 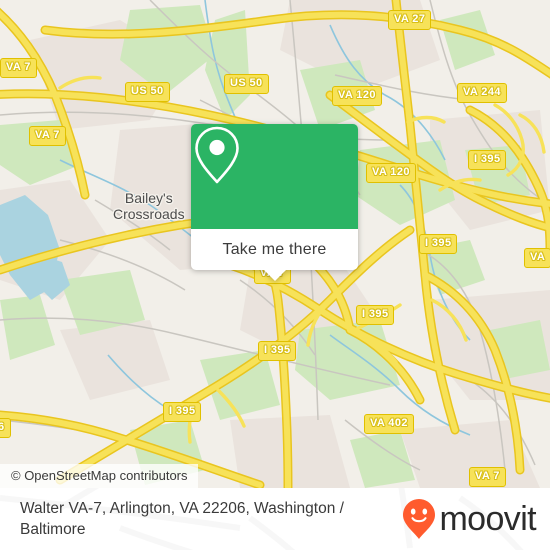 I want to click on map-attribution: © OpenStreetMap contributors, so click(x=99, y=476).